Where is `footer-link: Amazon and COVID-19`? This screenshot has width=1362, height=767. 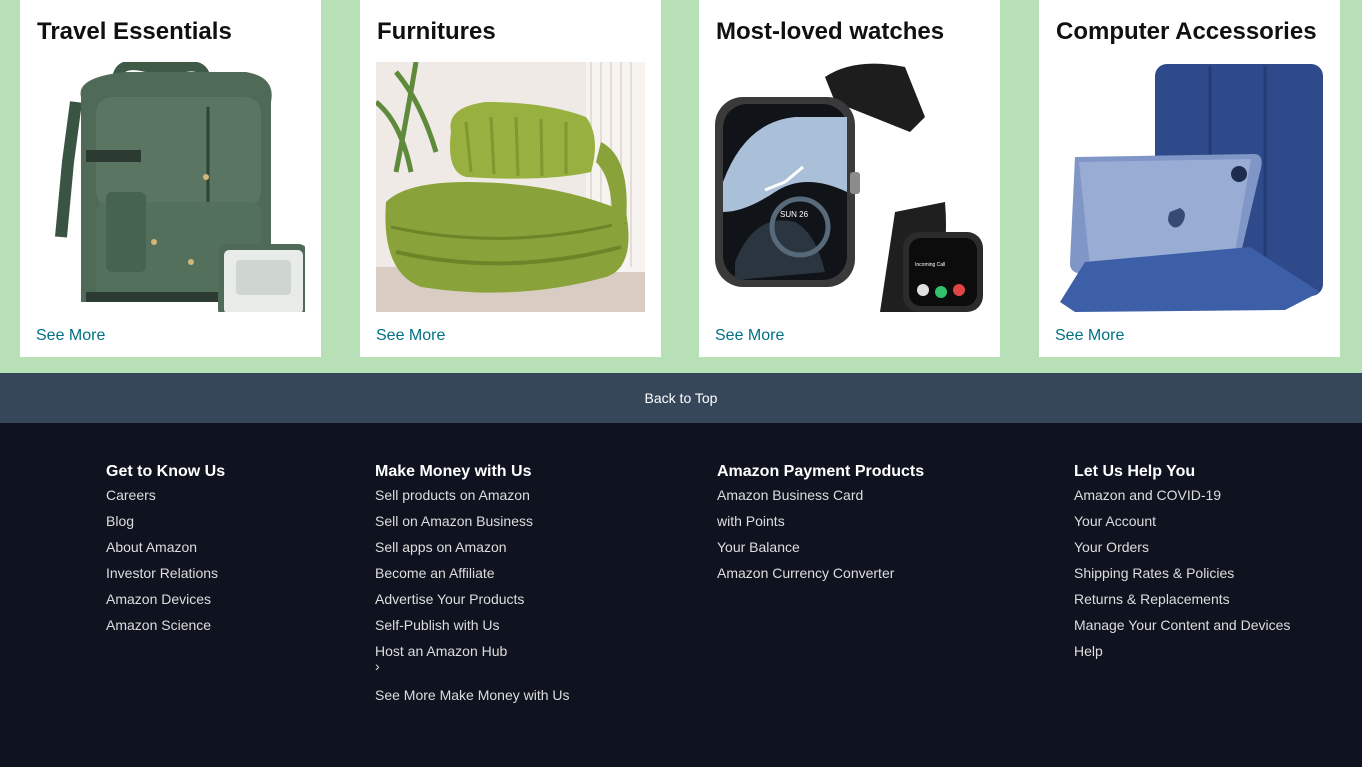 footer-link: Amazon and COVID-19 is located at coordinates (1182, 495).